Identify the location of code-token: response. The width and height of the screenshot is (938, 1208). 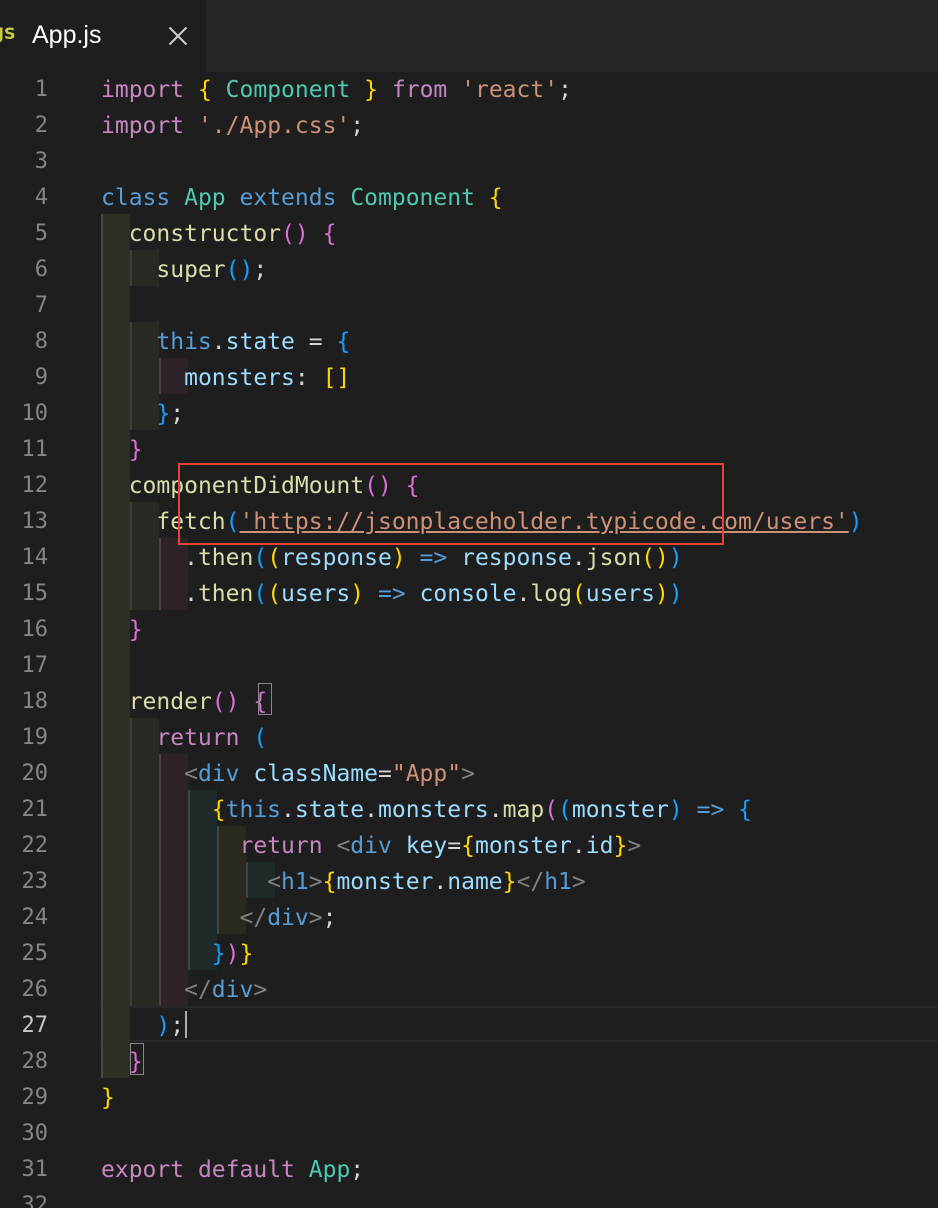
(516, 558).